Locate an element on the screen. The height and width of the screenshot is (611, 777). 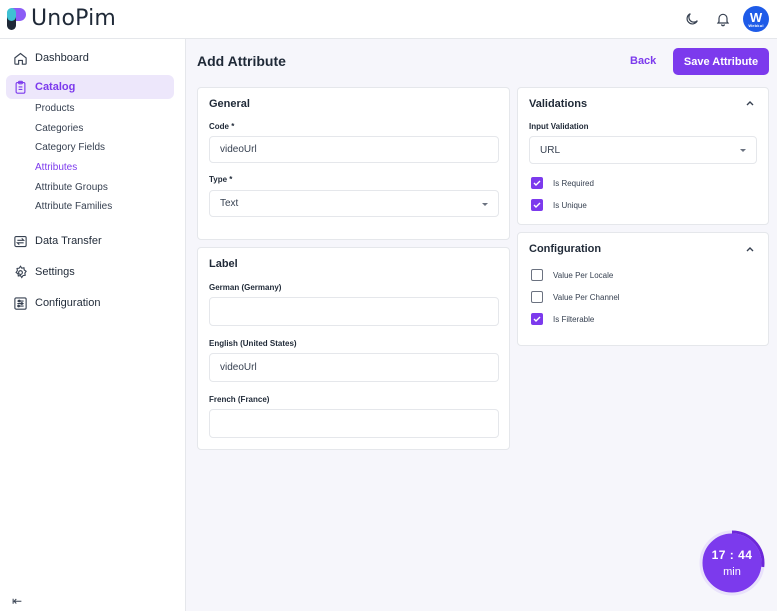
value-per-locale-label: Value Per Locale is located at coordinates (583, 275).